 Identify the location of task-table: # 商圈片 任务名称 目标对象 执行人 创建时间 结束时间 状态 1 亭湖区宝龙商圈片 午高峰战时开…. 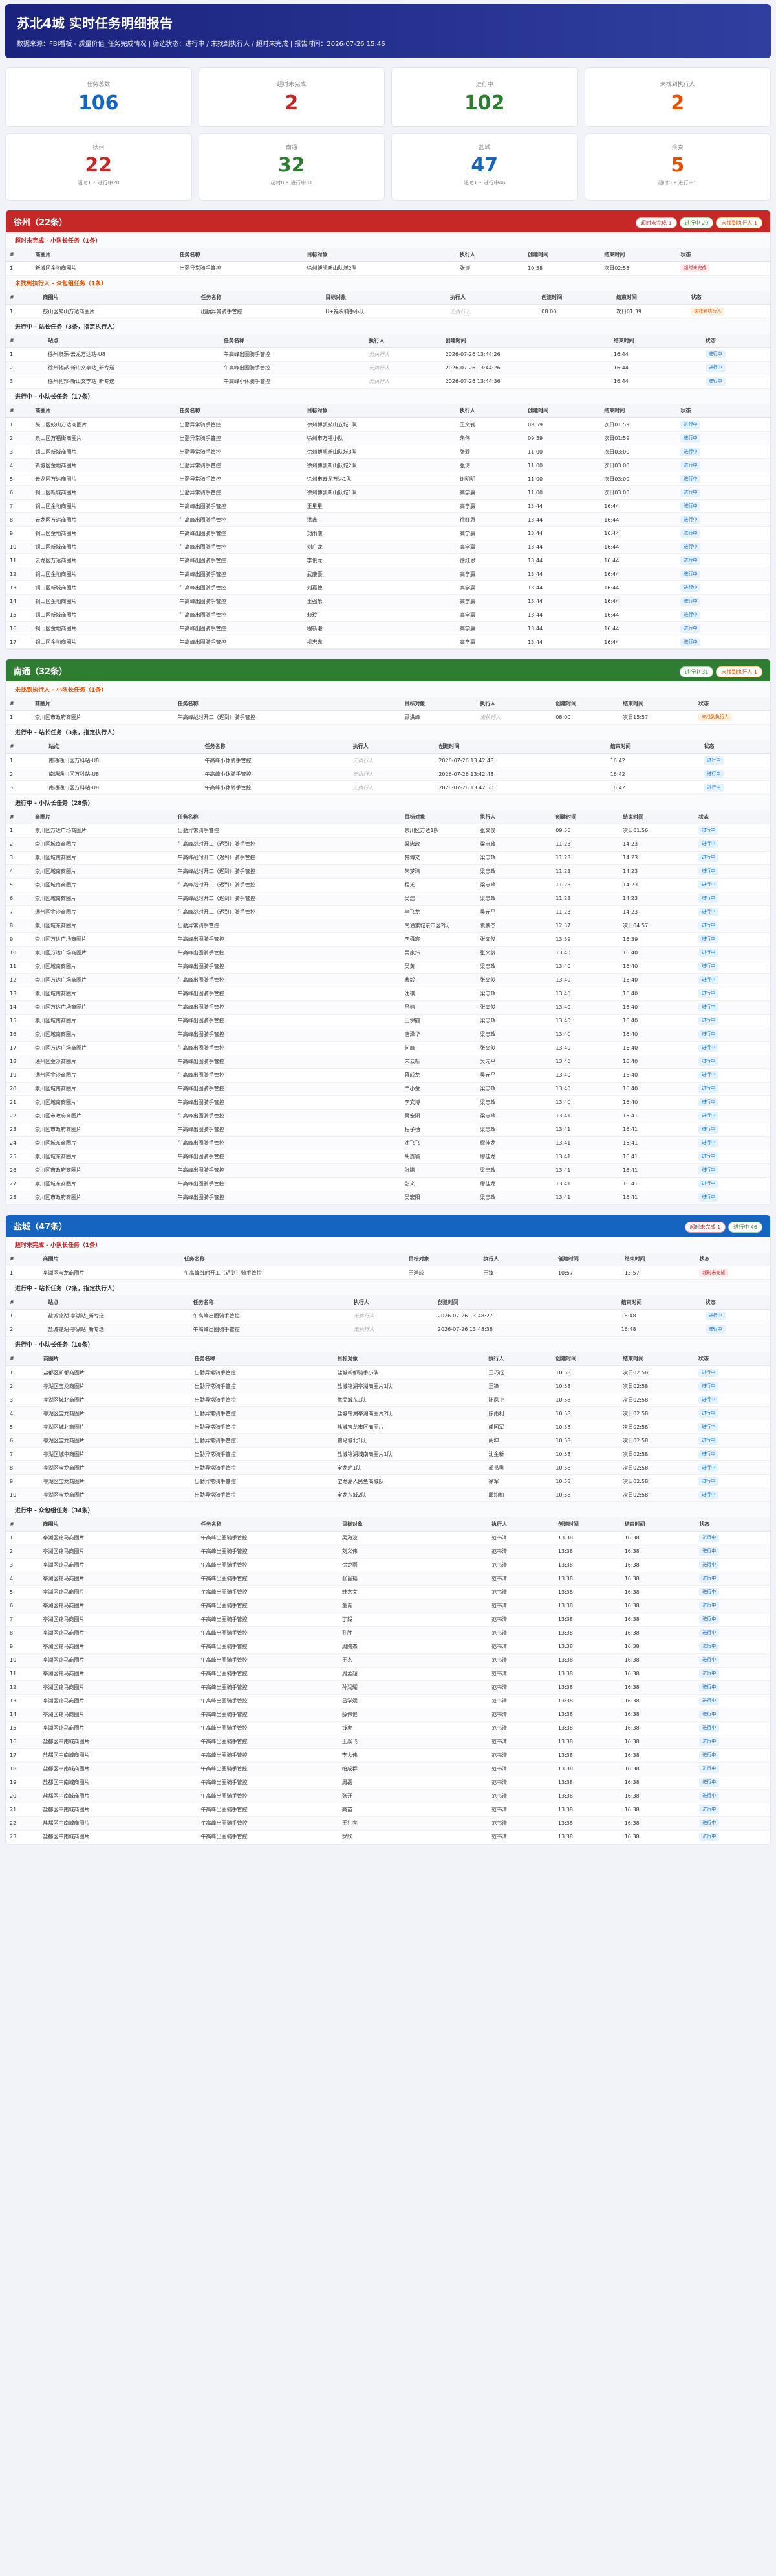
(388, 1266).